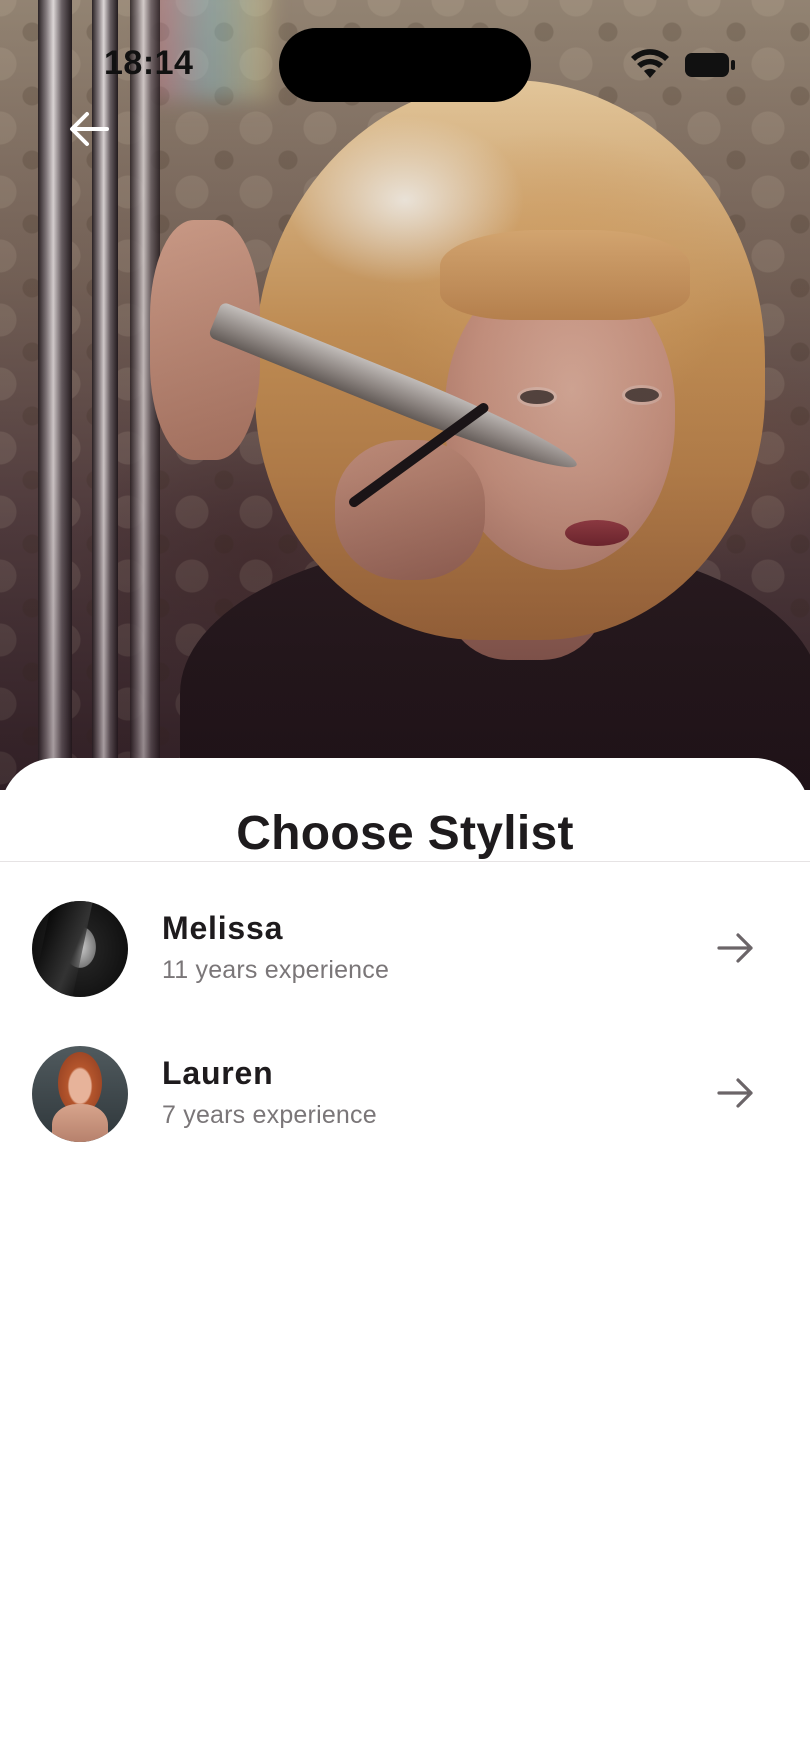 The height and width of the screenshot is (1761, 810). Describe the element at coordinates (650, 63) in the screenshot. I see `wifi-icon` at that location.